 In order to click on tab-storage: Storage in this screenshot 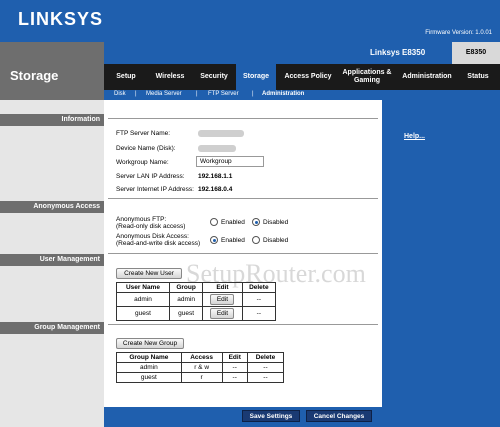, I will do `click(256, 77)`.